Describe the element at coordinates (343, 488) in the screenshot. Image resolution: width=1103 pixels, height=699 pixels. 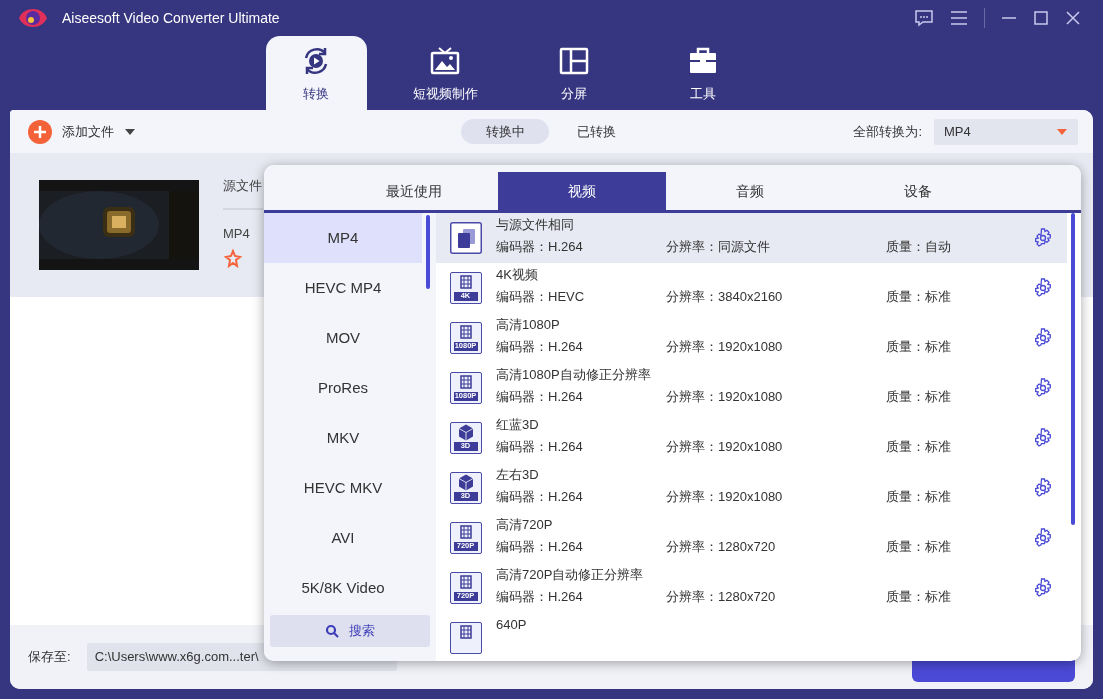
I see `format-item: HEVC MKV` at that location.